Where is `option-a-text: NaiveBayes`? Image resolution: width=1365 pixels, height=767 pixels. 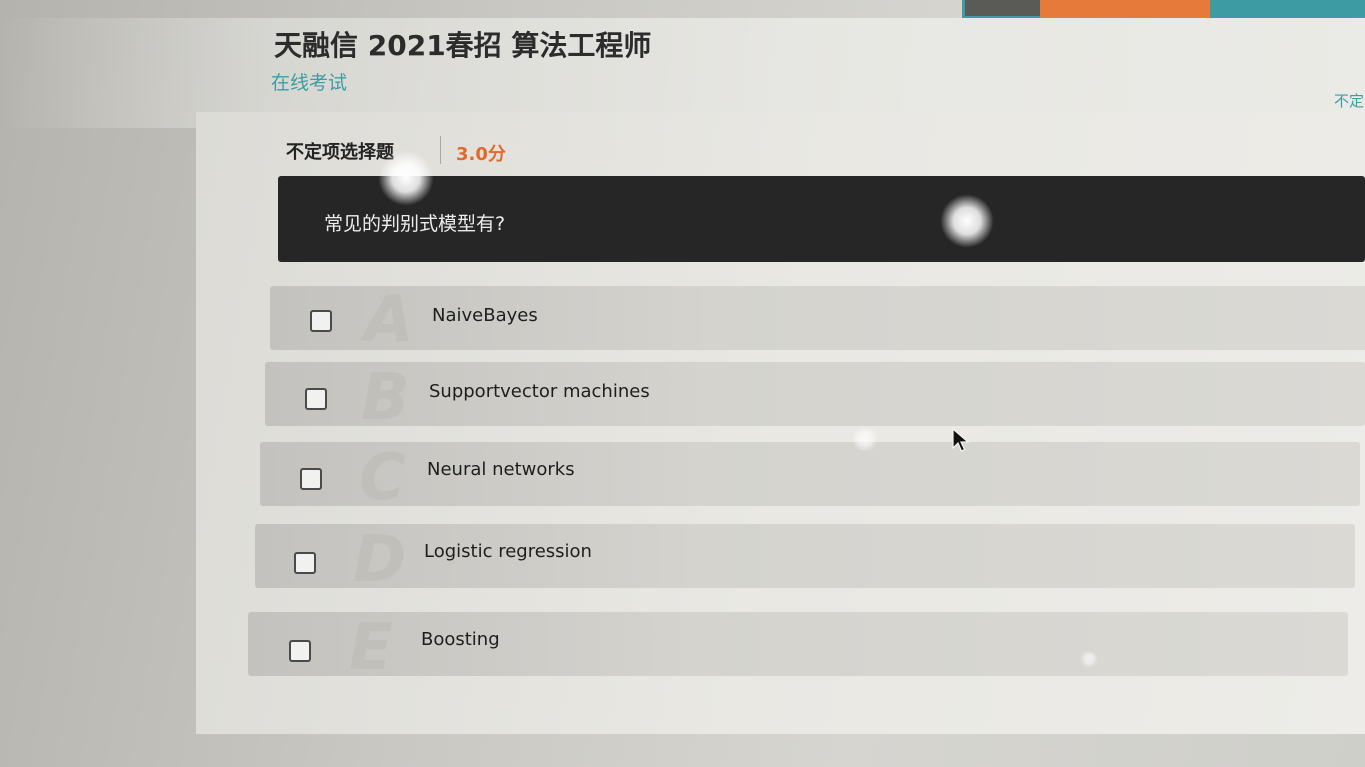 option-a-text: NaiveBayes is located at coordinates (485, 315).